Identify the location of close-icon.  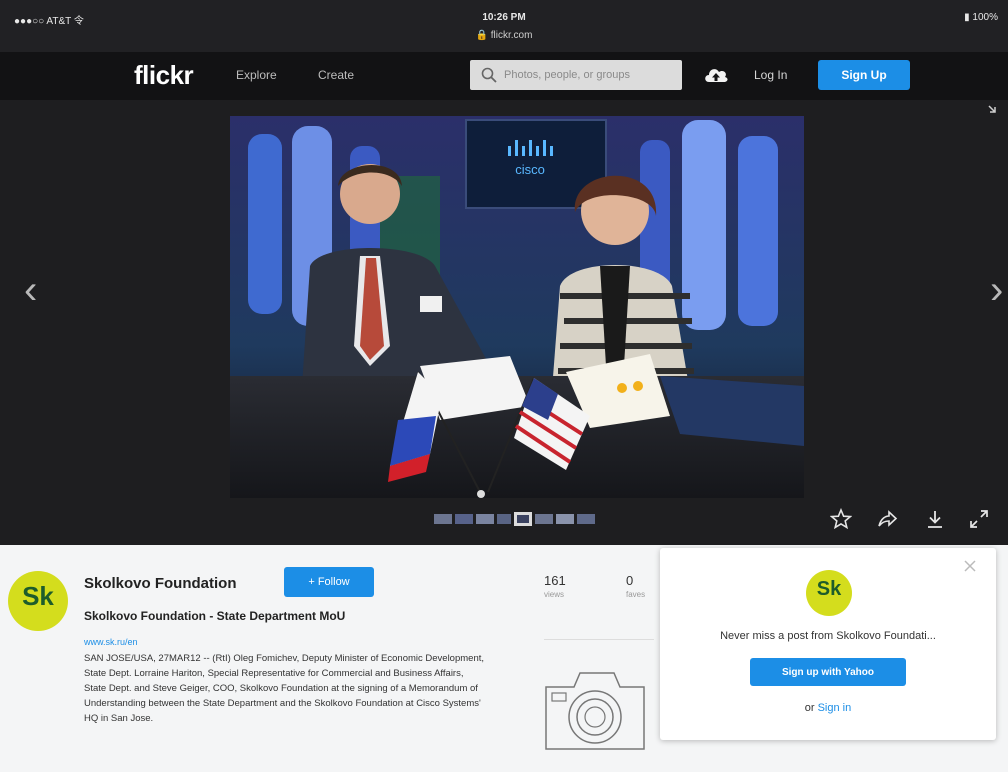
(970, 566).